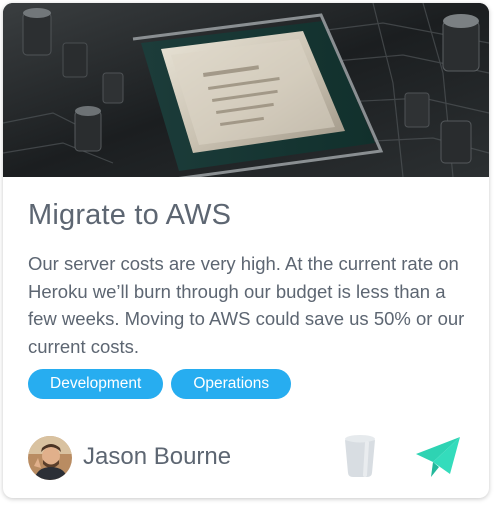  What do you see at coordinates (360, 456) in the screenshot?
I see `trash-icon` at bounding box center [360, 456].